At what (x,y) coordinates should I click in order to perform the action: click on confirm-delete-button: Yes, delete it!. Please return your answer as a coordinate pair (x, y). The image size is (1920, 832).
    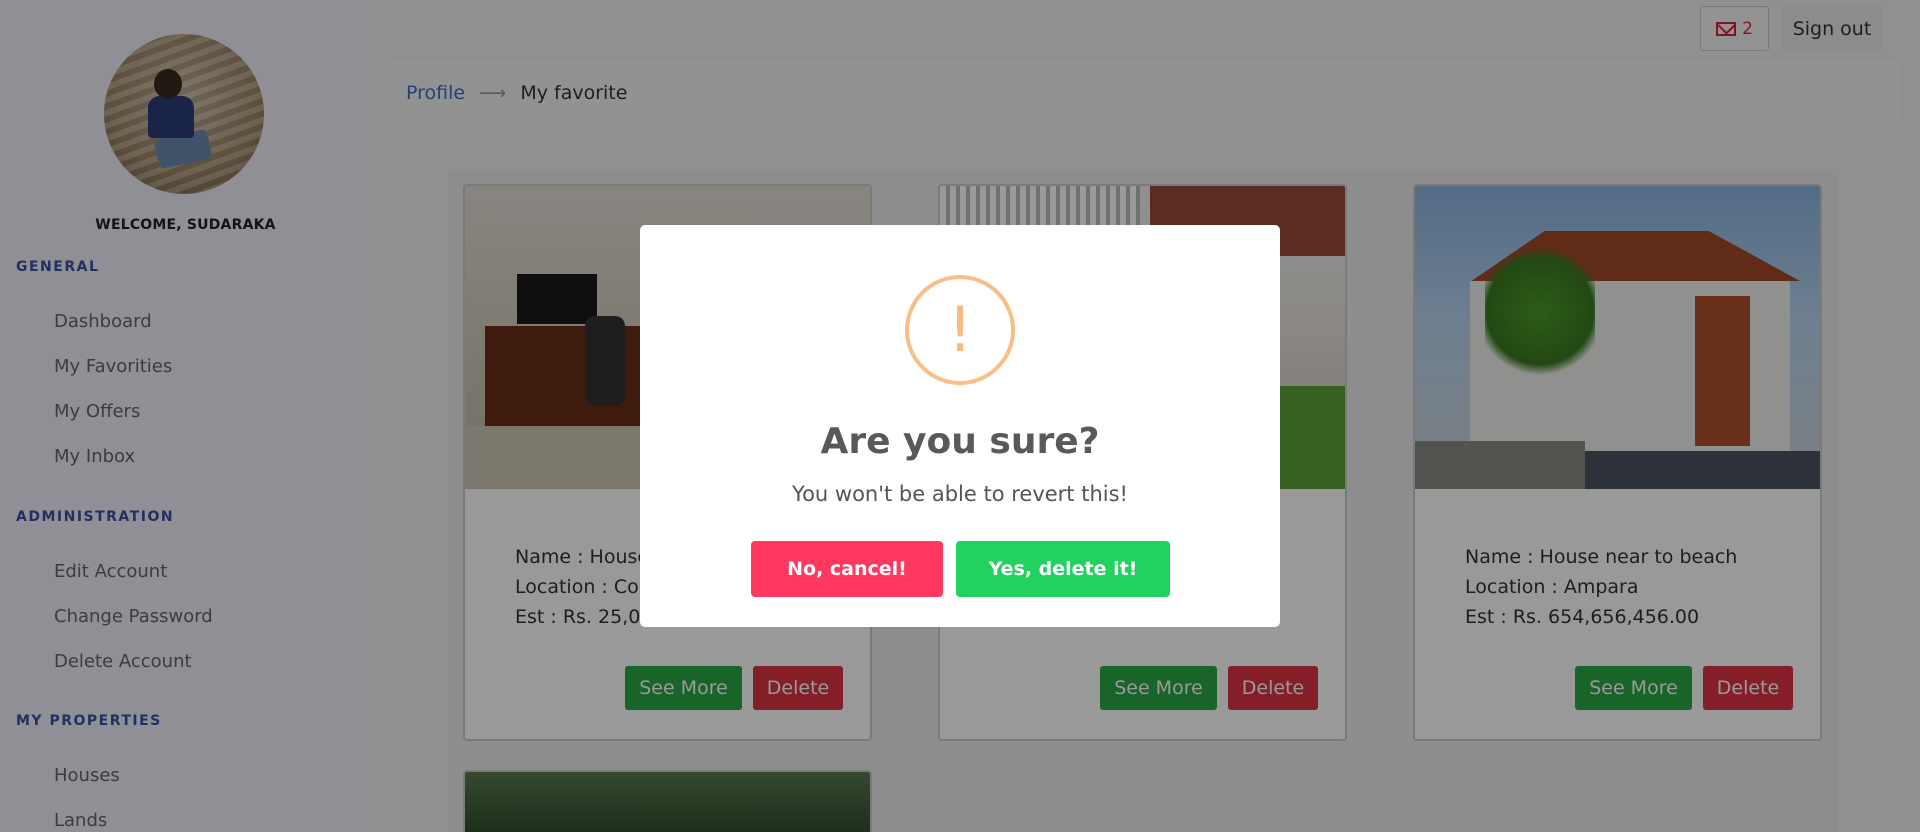
    Looking at the image, I should click on (1063, 569).